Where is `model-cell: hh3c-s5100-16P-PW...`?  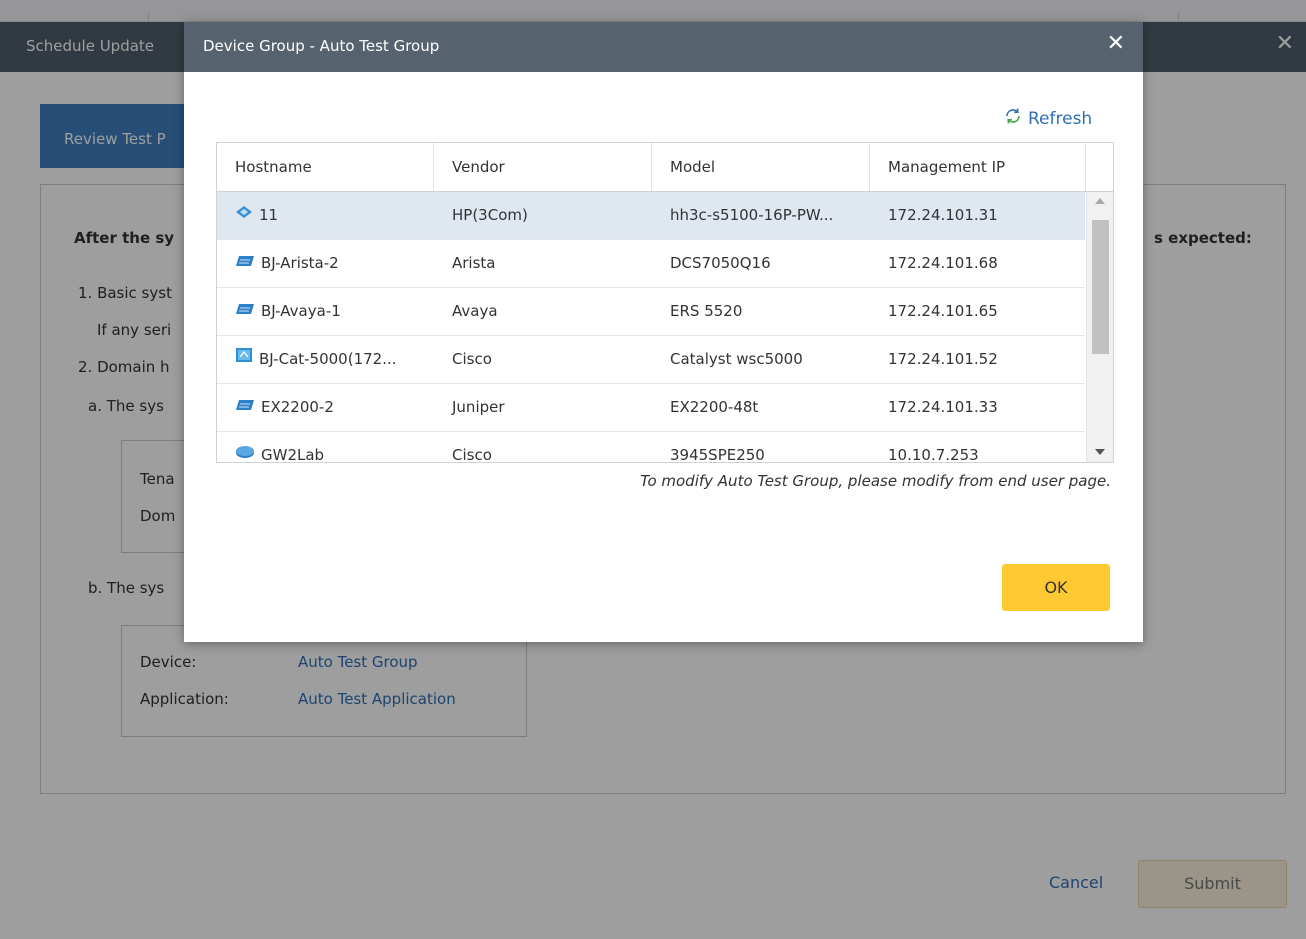 model-cell: hh3c-s5100-16P-PW... is located at coordinates (752, 215).